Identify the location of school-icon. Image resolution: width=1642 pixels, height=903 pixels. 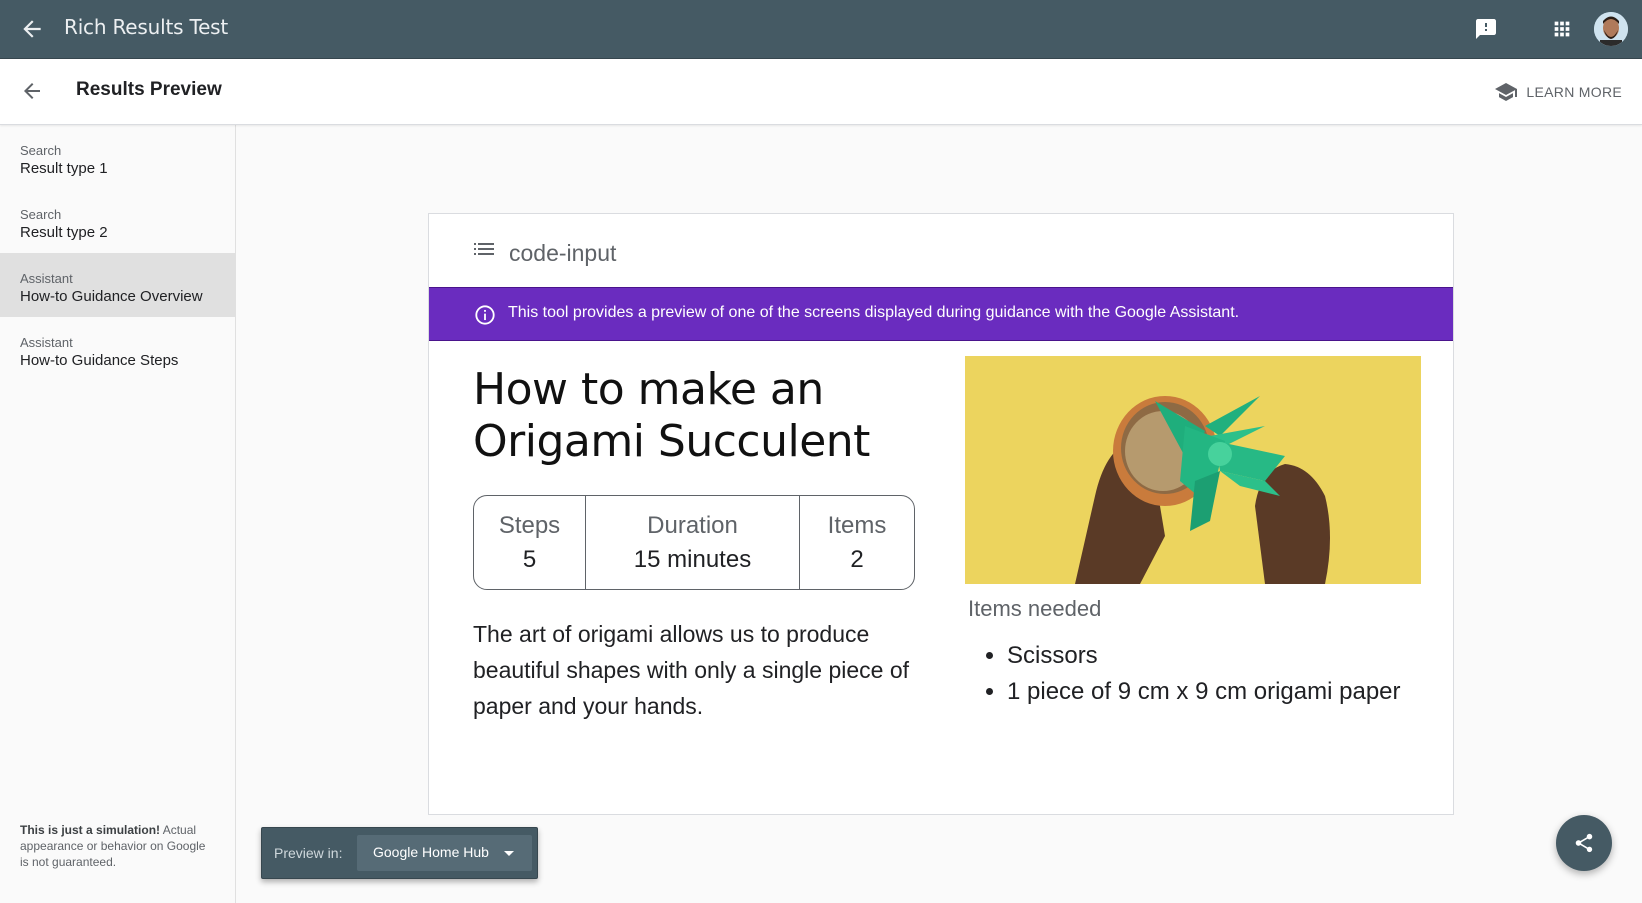
(1506, 92).